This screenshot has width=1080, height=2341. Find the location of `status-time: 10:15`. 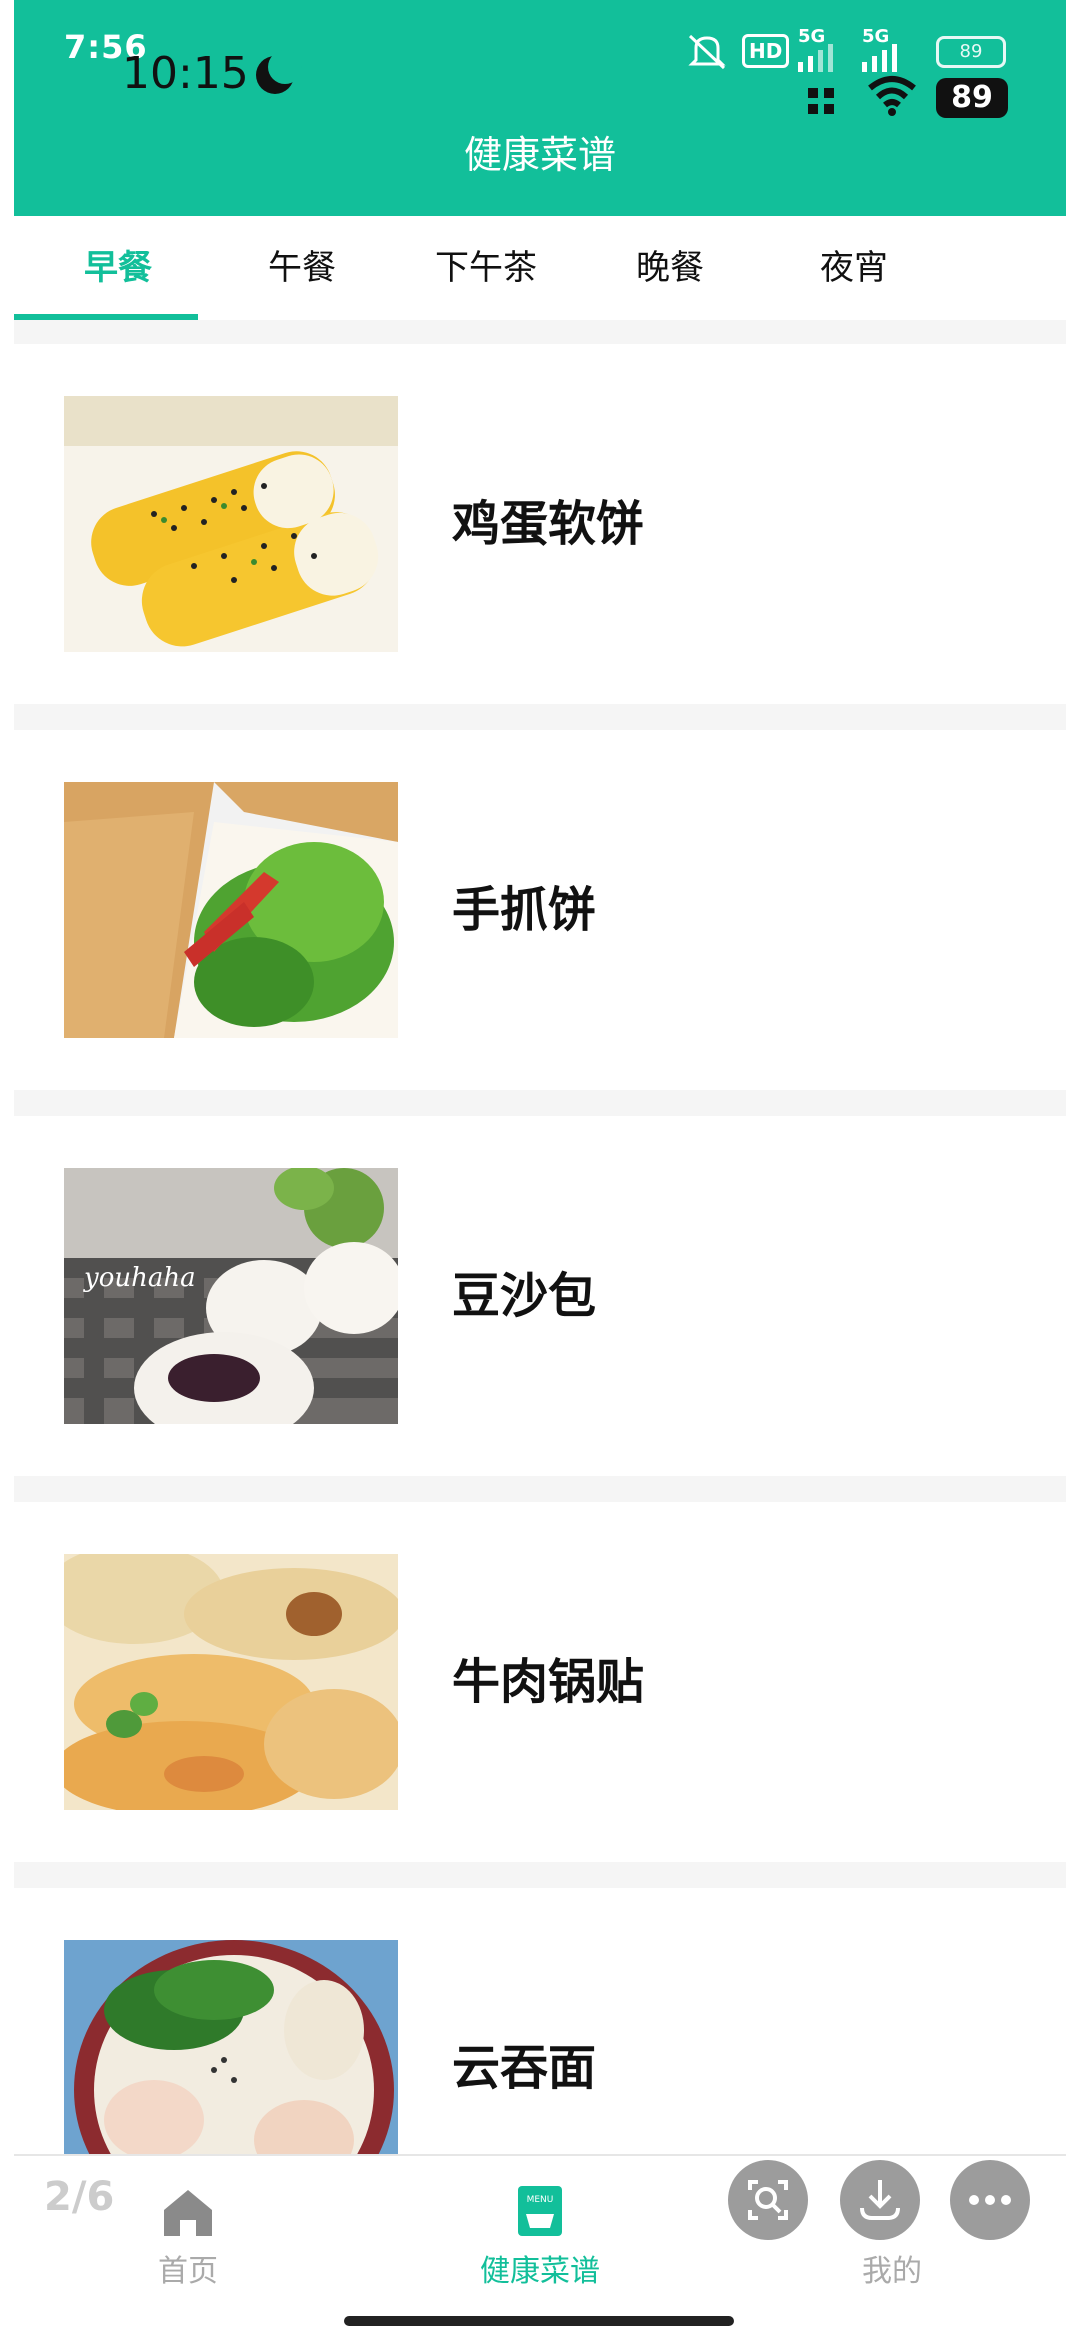

status-time: 10:15 is located at coordinates (185, 73).